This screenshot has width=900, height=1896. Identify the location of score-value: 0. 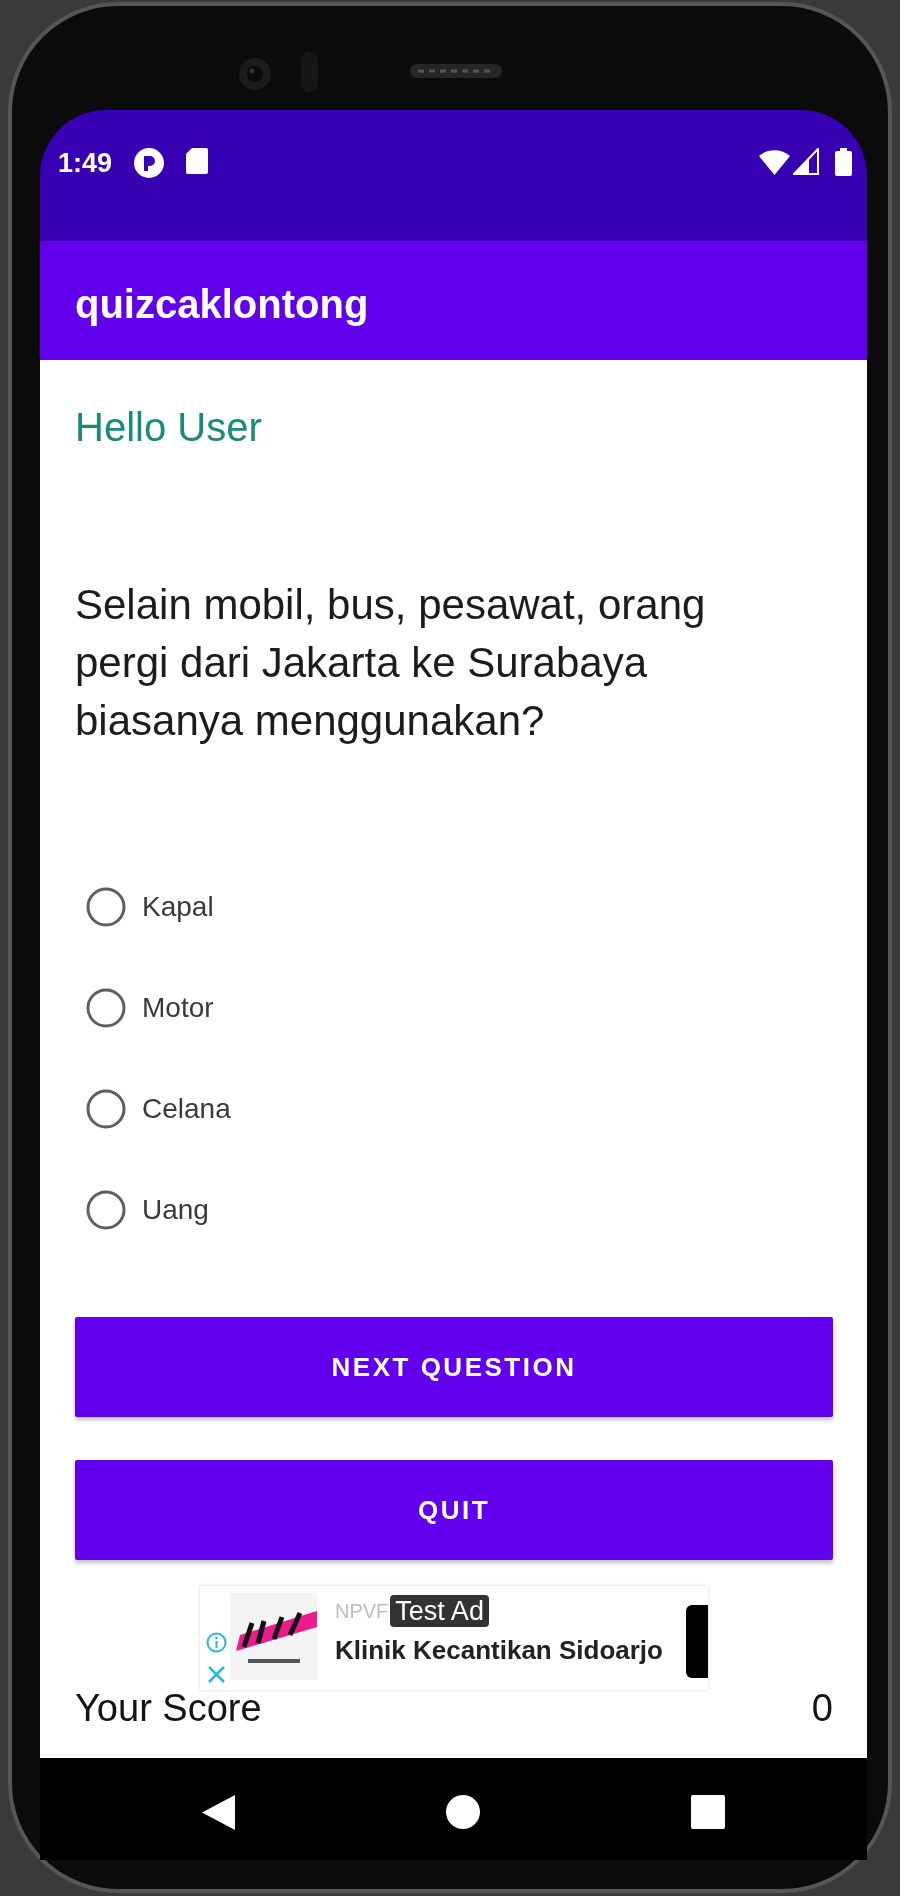
(822, 1708).